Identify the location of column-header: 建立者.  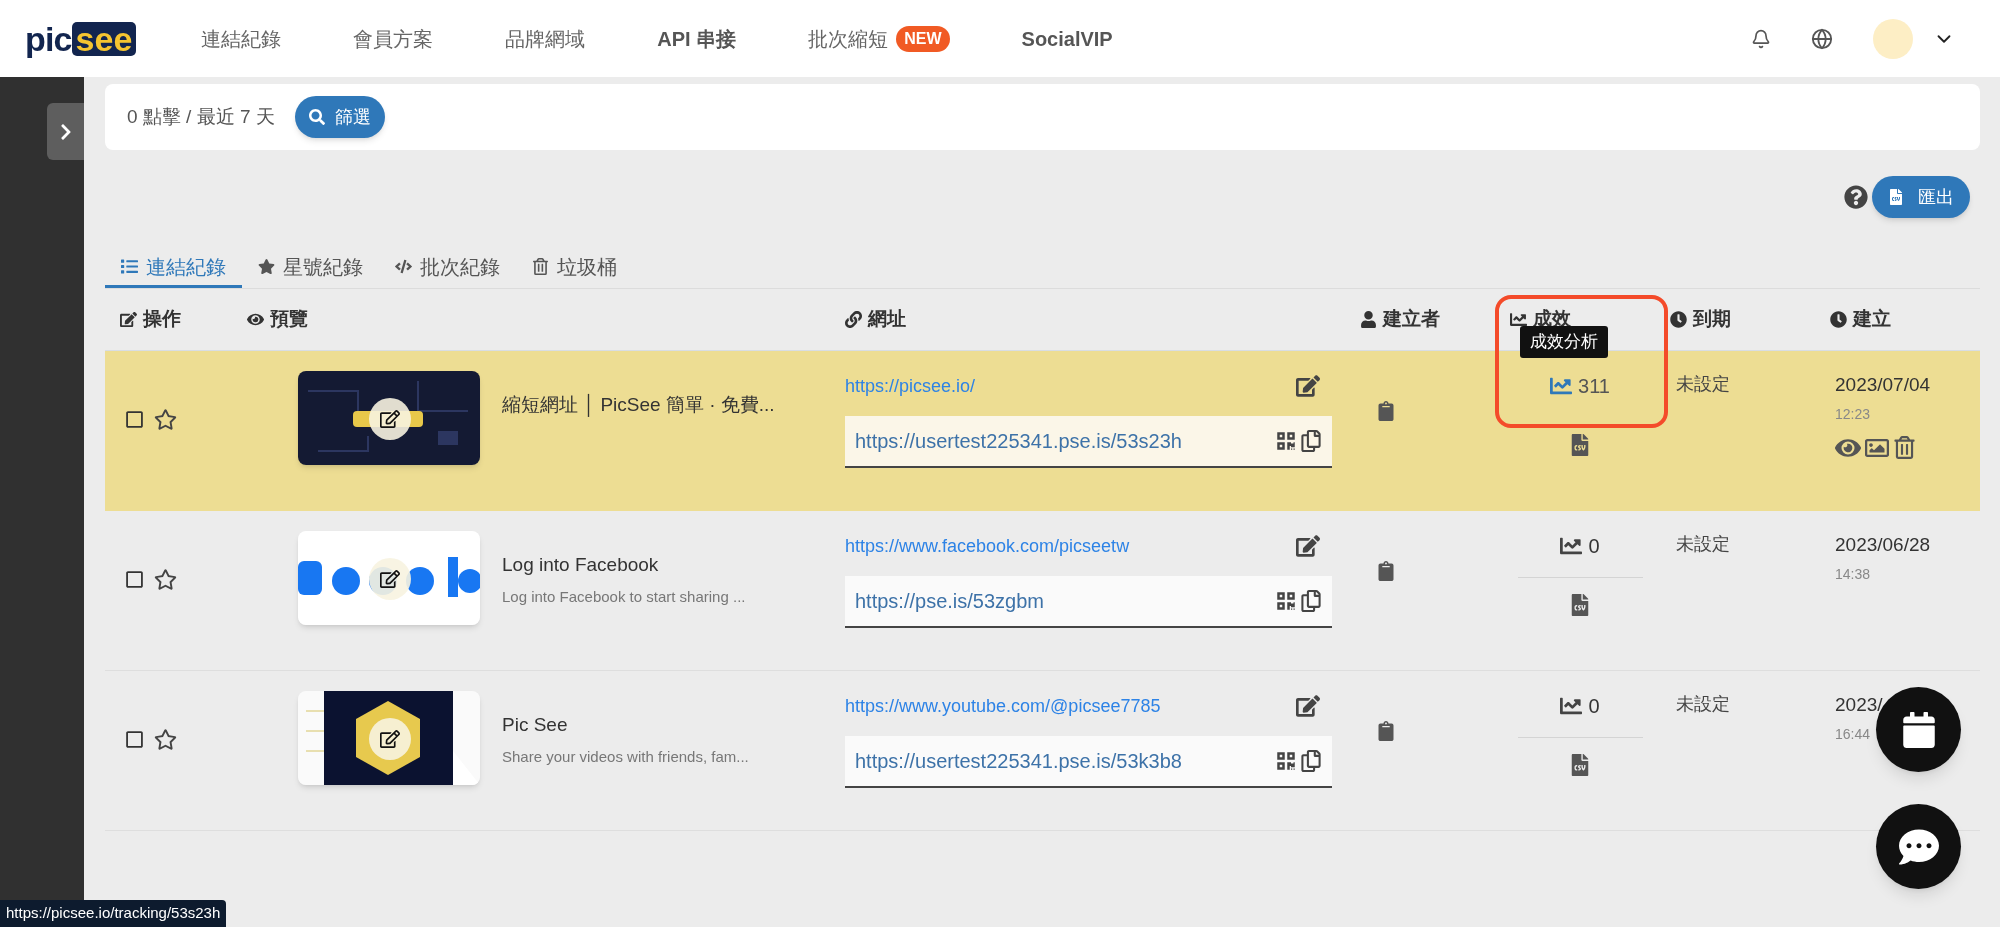
(1400, 319).